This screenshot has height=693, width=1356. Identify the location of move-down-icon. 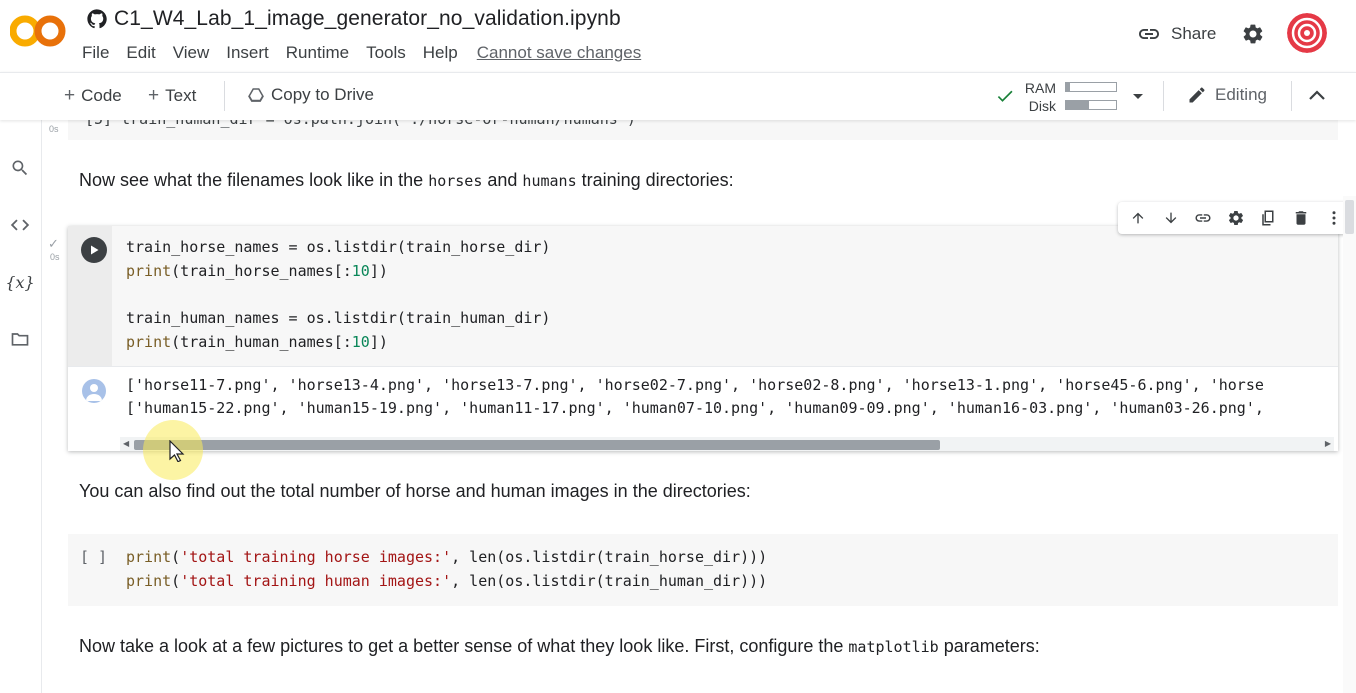
(1171, 218).